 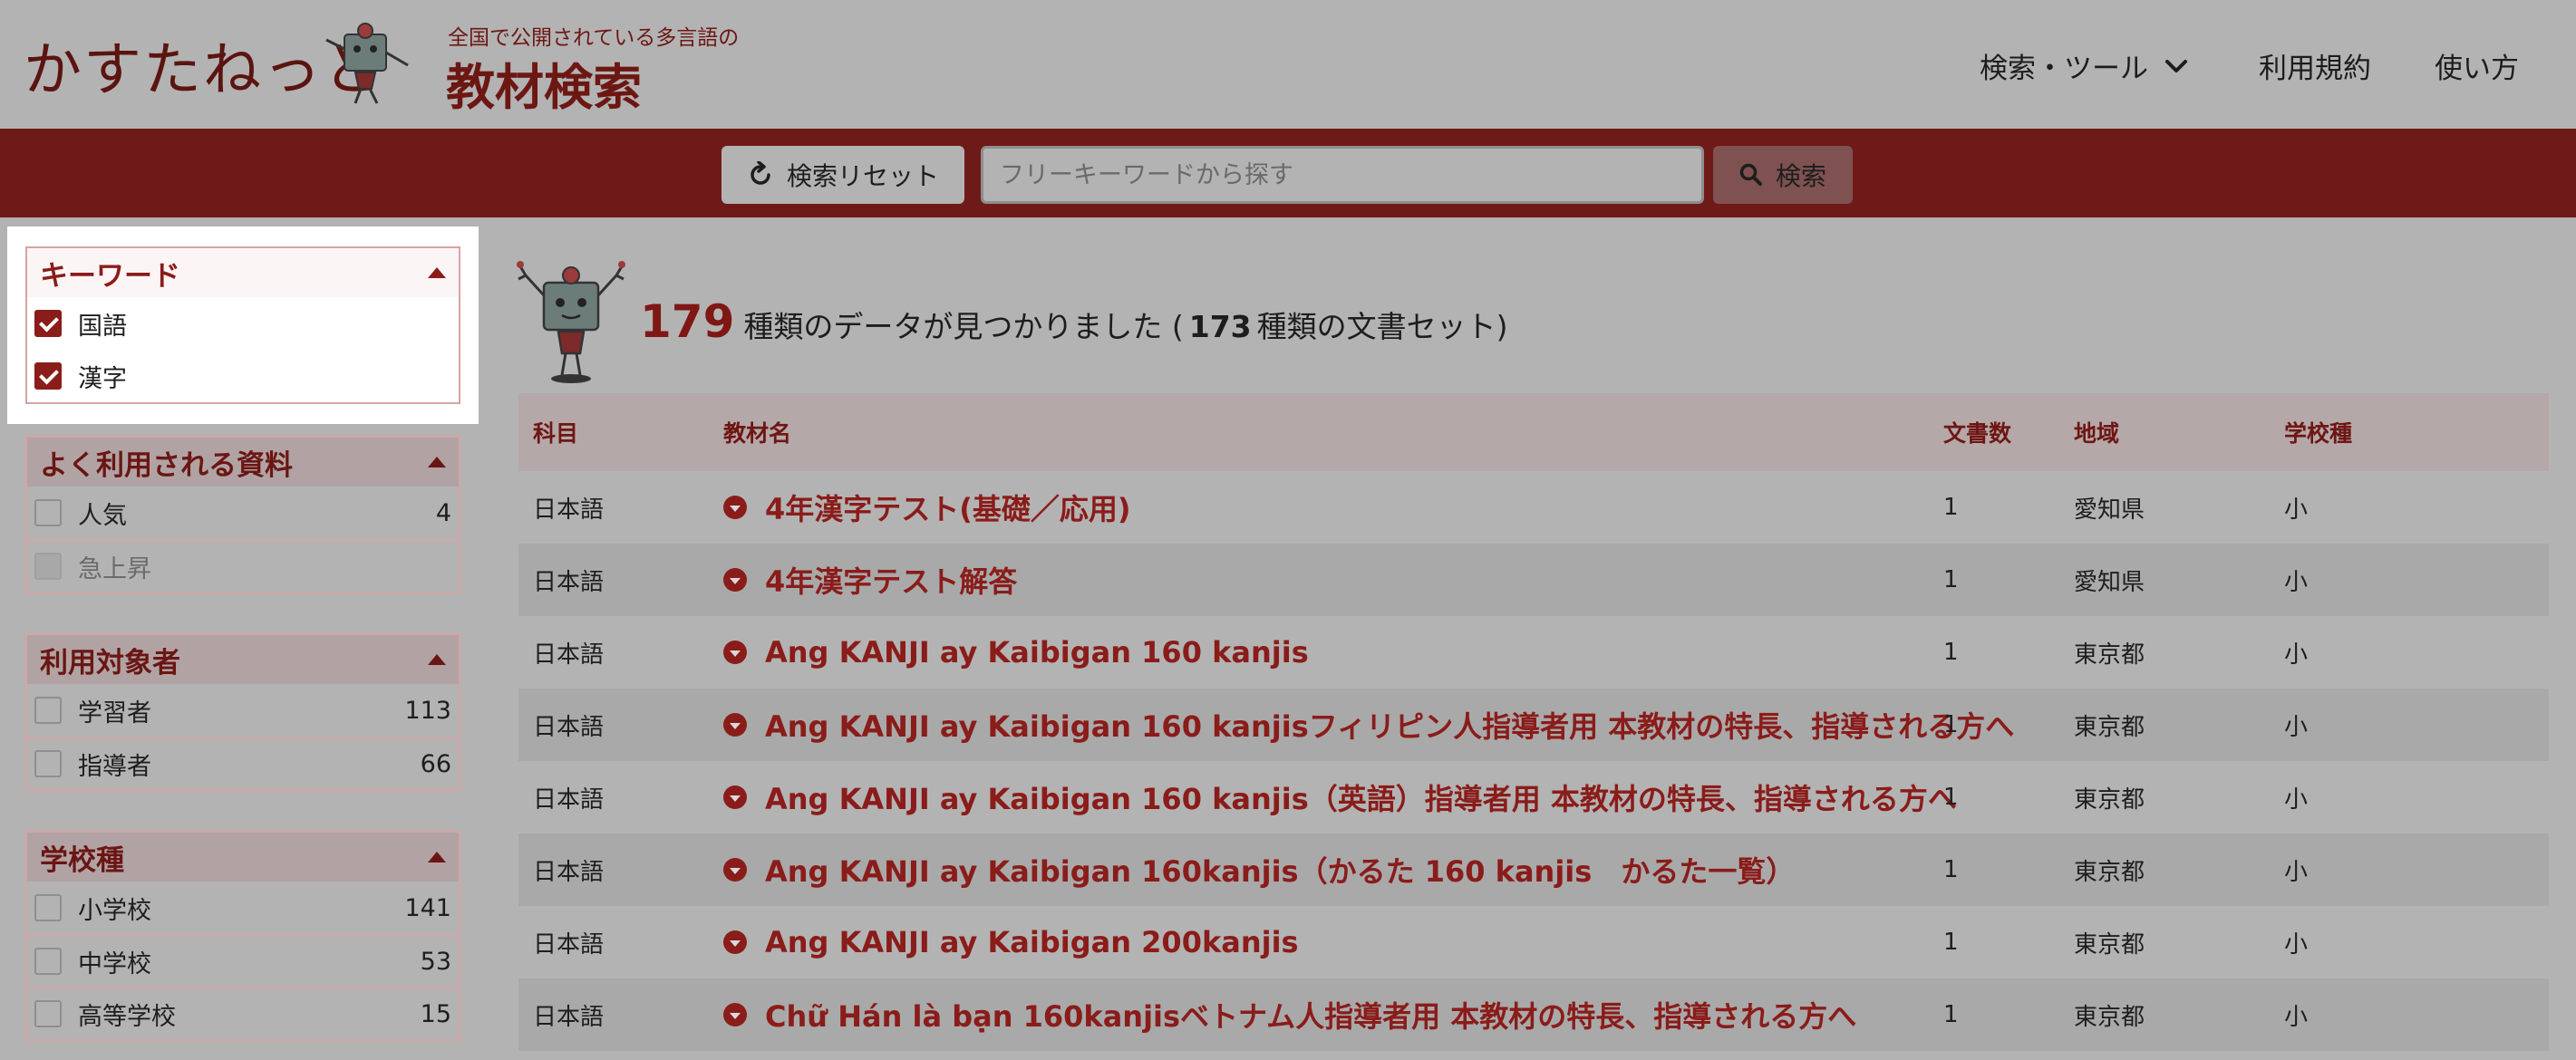 I want to click on cell-region: 愛知県, so click(x=2109, y=582).